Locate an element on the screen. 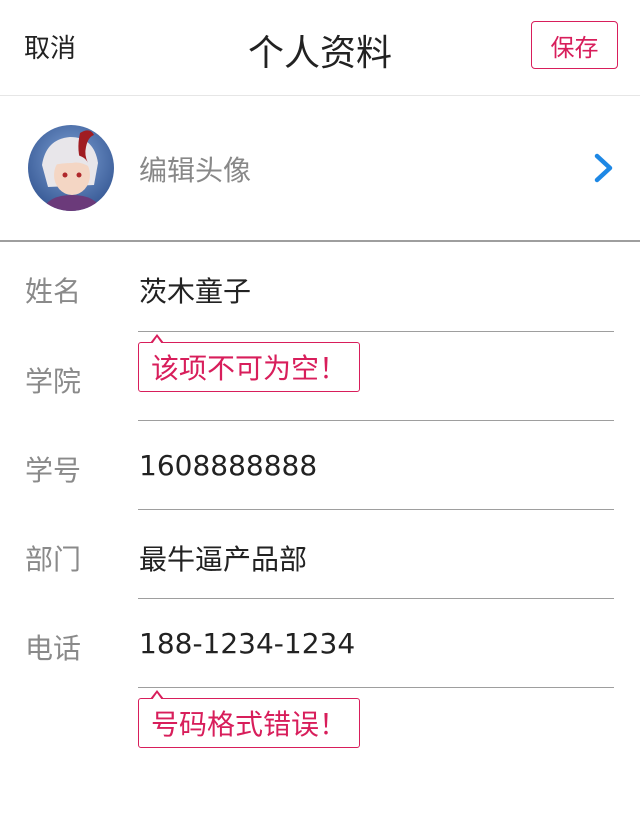 Image resolution: width=640 pixels, height=832 pixels. avatar is located at coordinates (71, 168).